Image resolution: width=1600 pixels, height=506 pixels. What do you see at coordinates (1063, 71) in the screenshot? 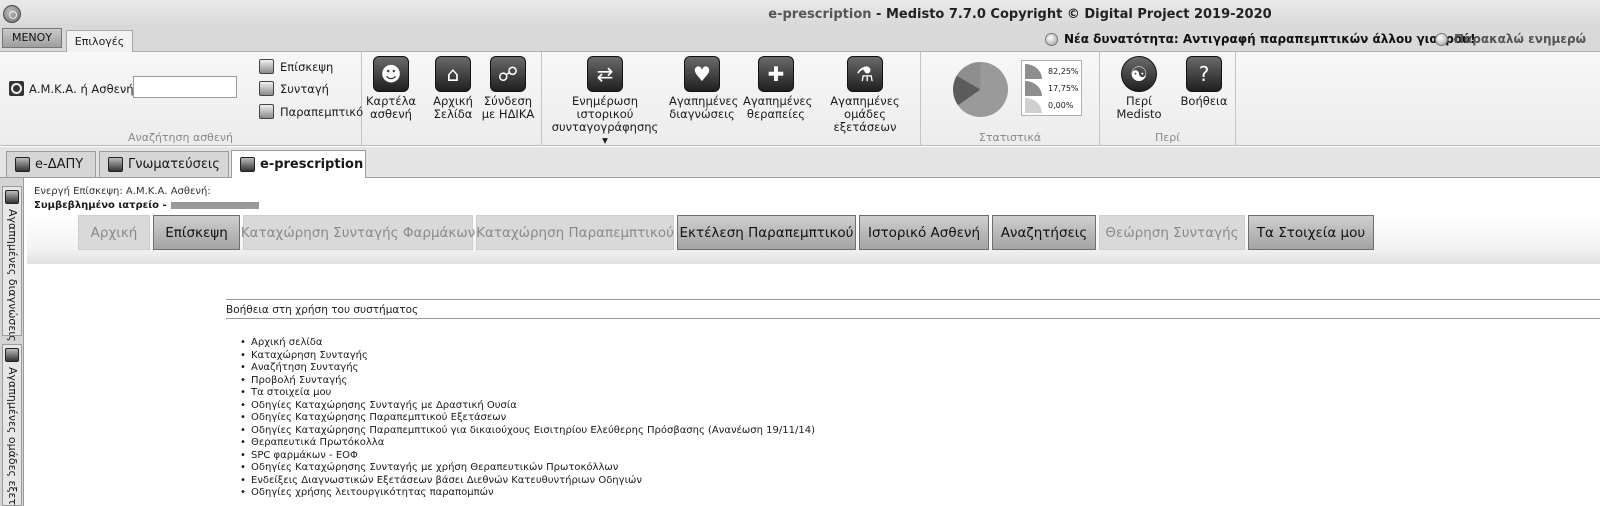
I see `stat-value-1: 82,25%` at bounding box center [1063, 71].